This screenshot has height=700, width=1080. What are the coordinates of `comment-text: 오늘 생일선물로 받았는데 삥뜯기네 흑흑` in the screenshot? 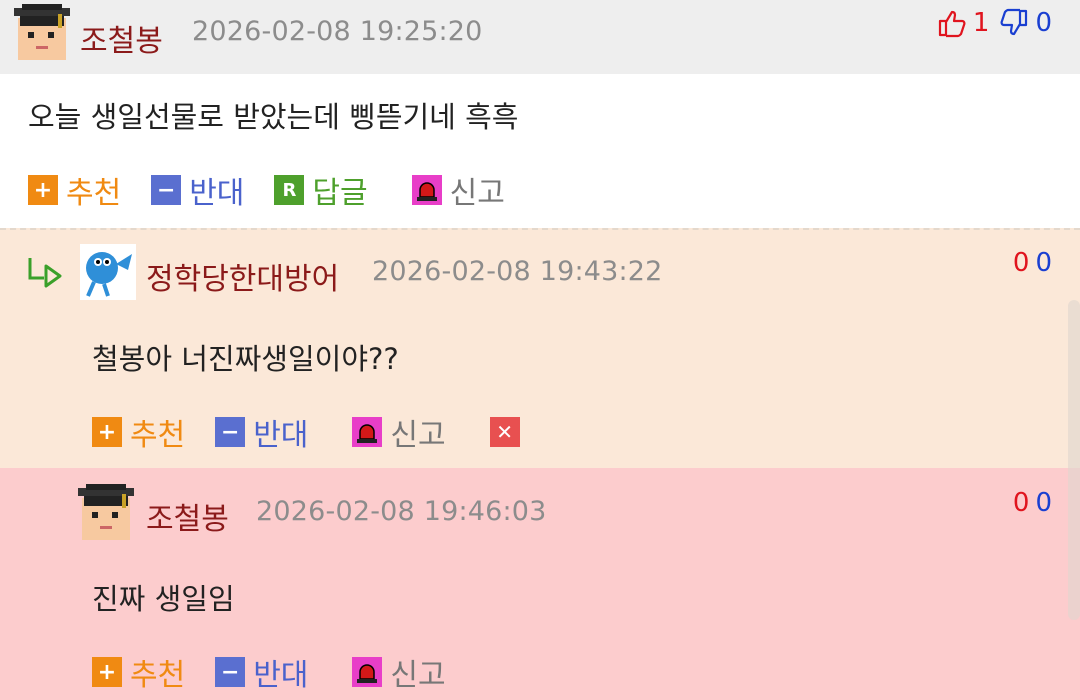 It's located at (273, 117).